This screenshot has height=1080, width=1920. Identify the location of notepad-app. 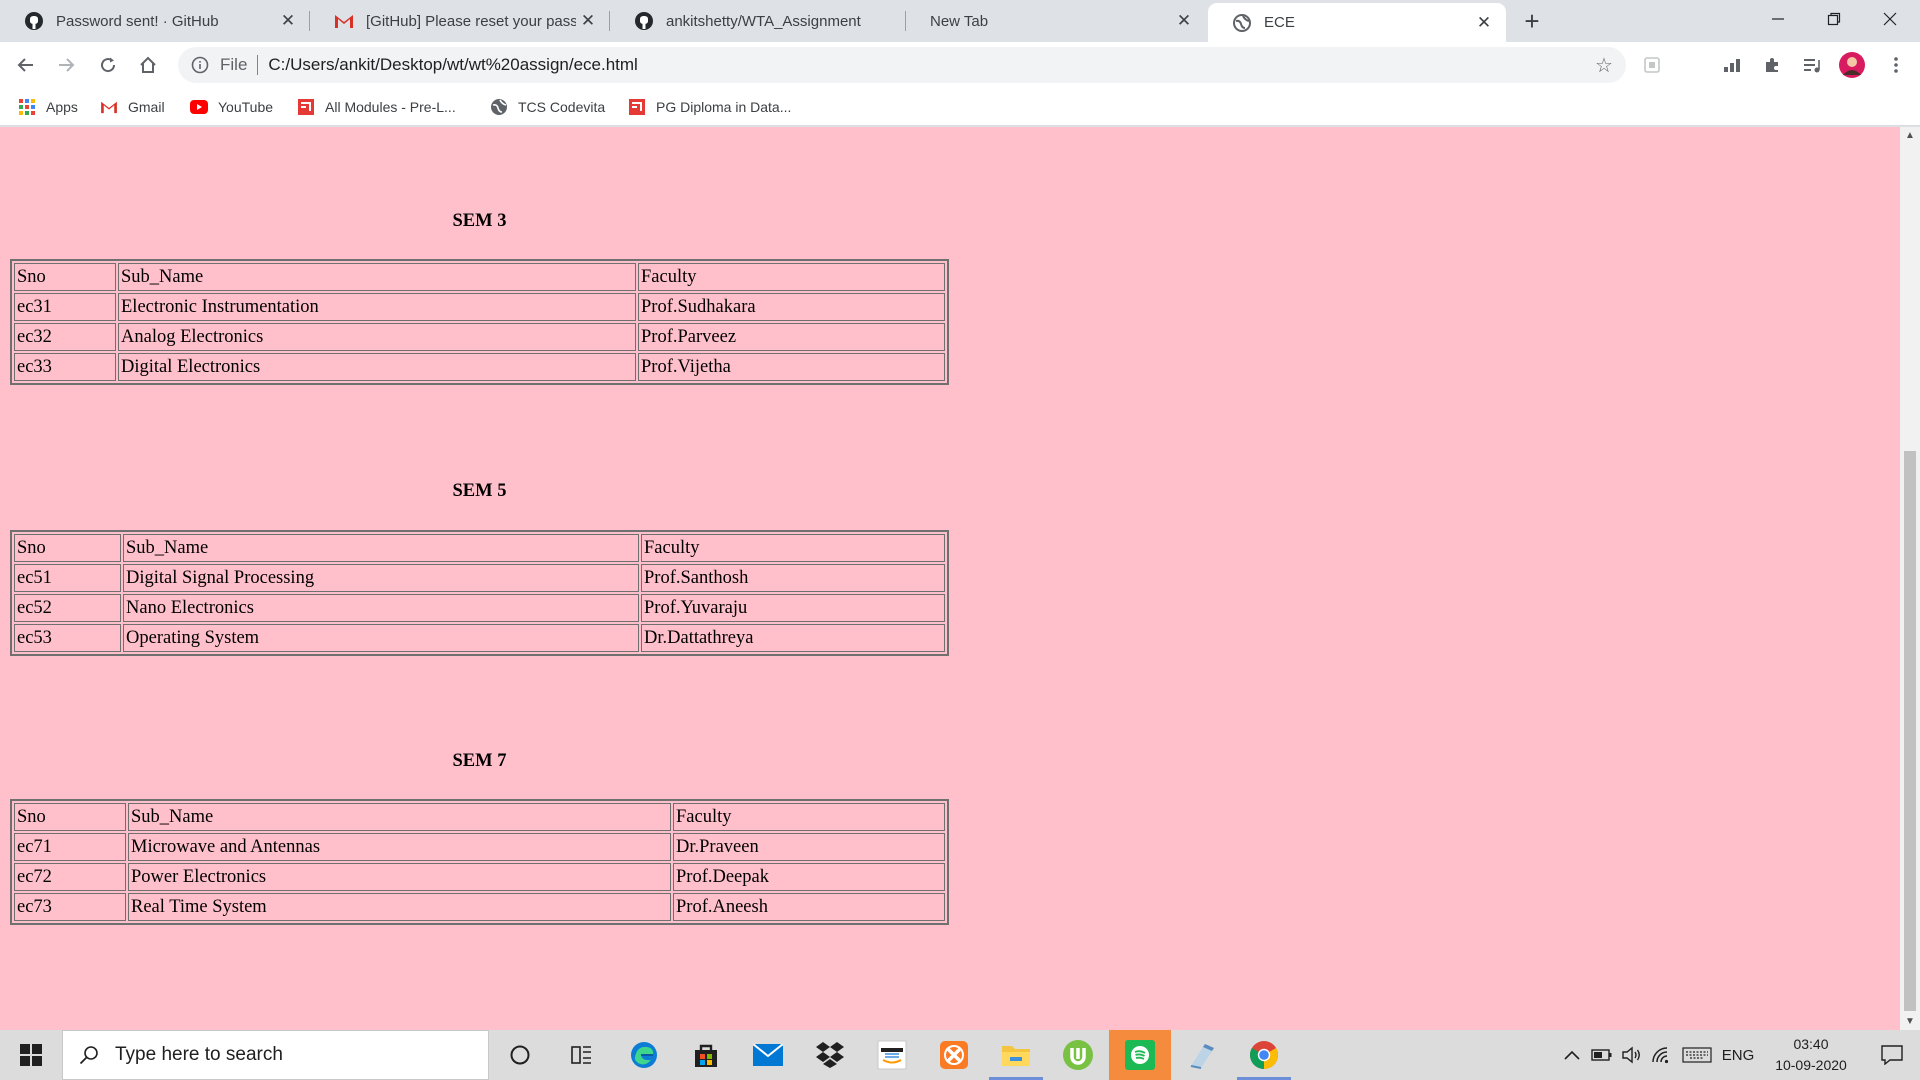
(1202, 1055).